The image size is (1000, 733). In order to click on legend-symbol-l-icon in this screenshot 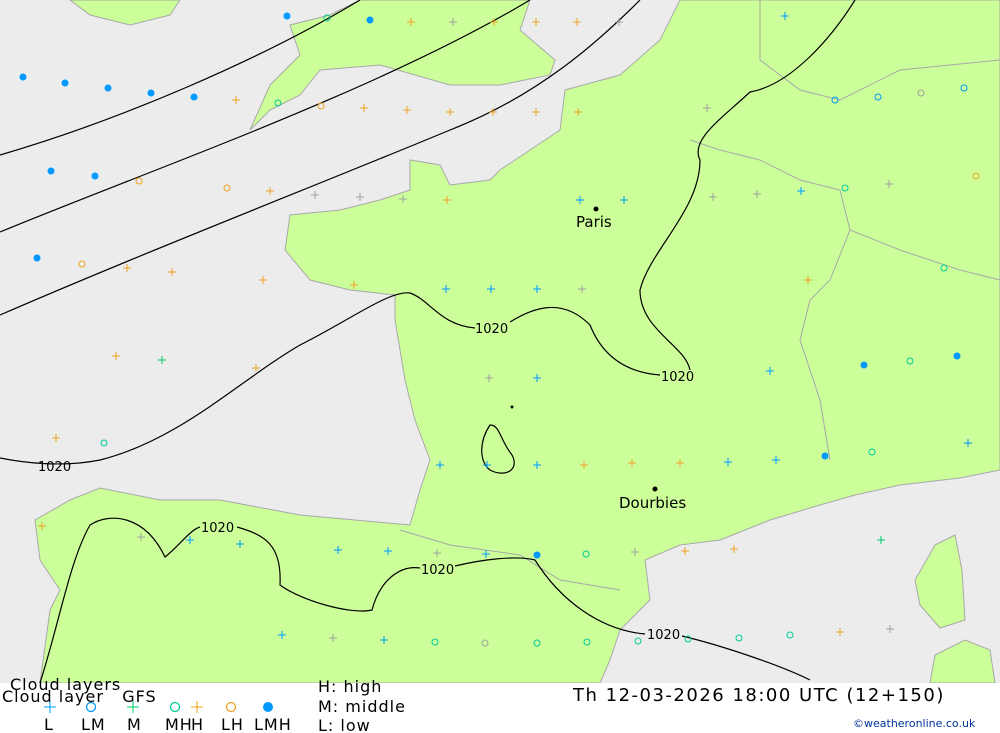, I will do `click(50, 707)`.